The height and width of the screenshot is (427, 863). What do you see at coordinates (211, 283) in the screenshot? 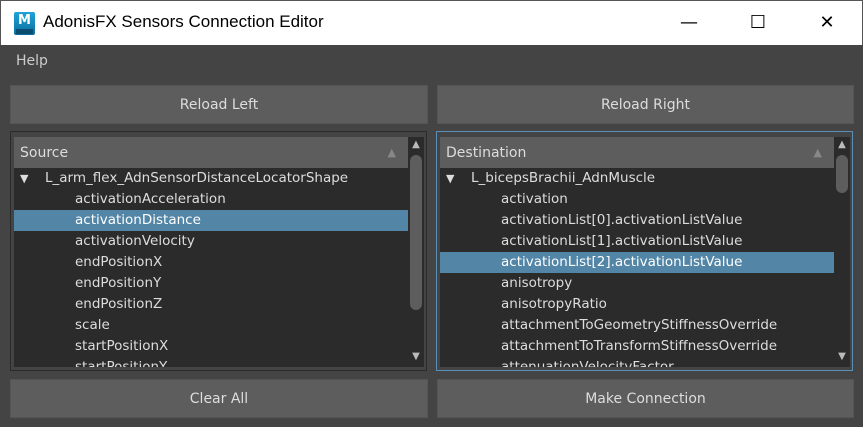
I see `tree-item: endPositionY` at bounding box center [211, 283].